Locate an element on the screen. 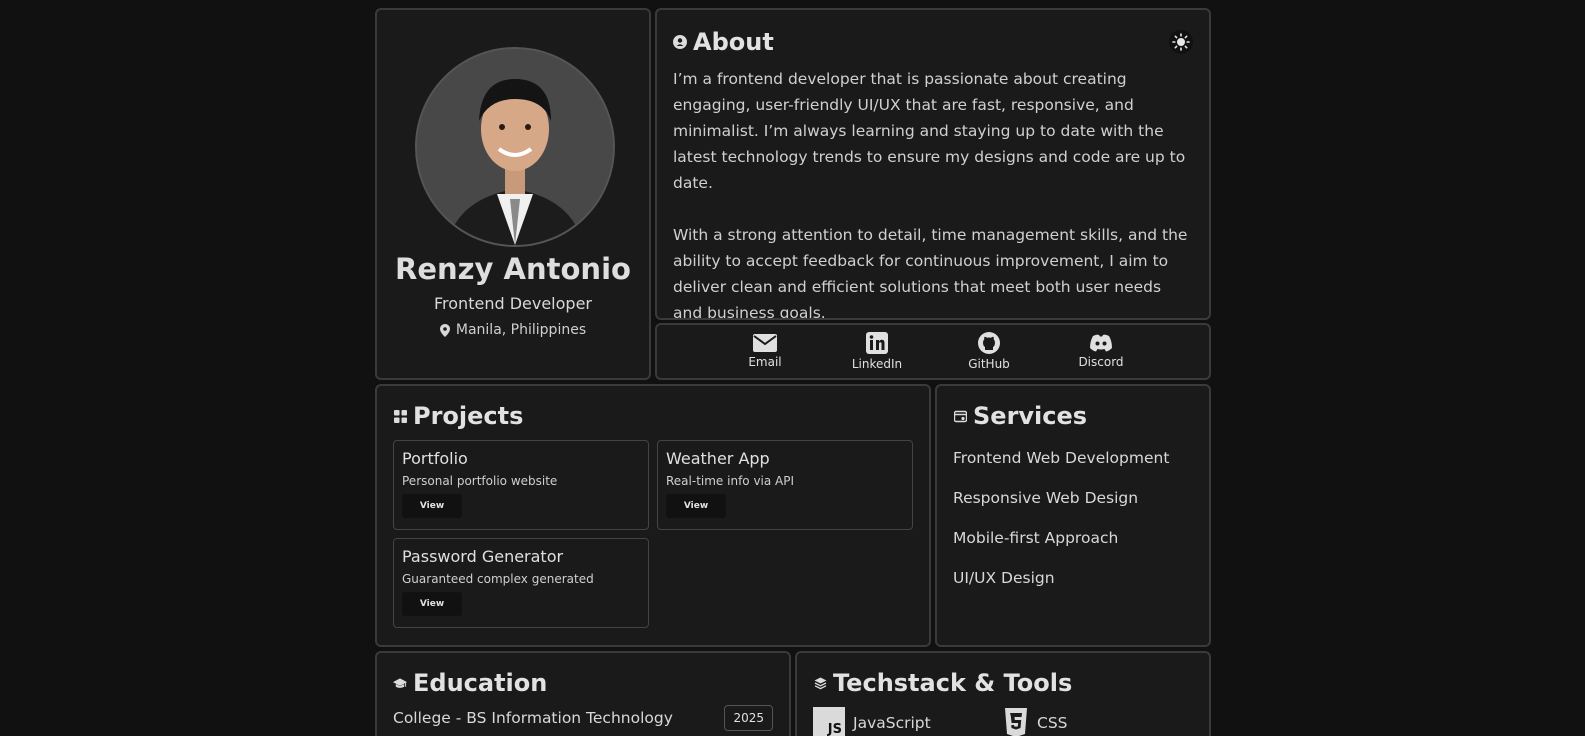 The width and height of the screenshot is (1585, 736). education-entry: College - BS Information Technology 2025 is located at coordinates (583, 718).